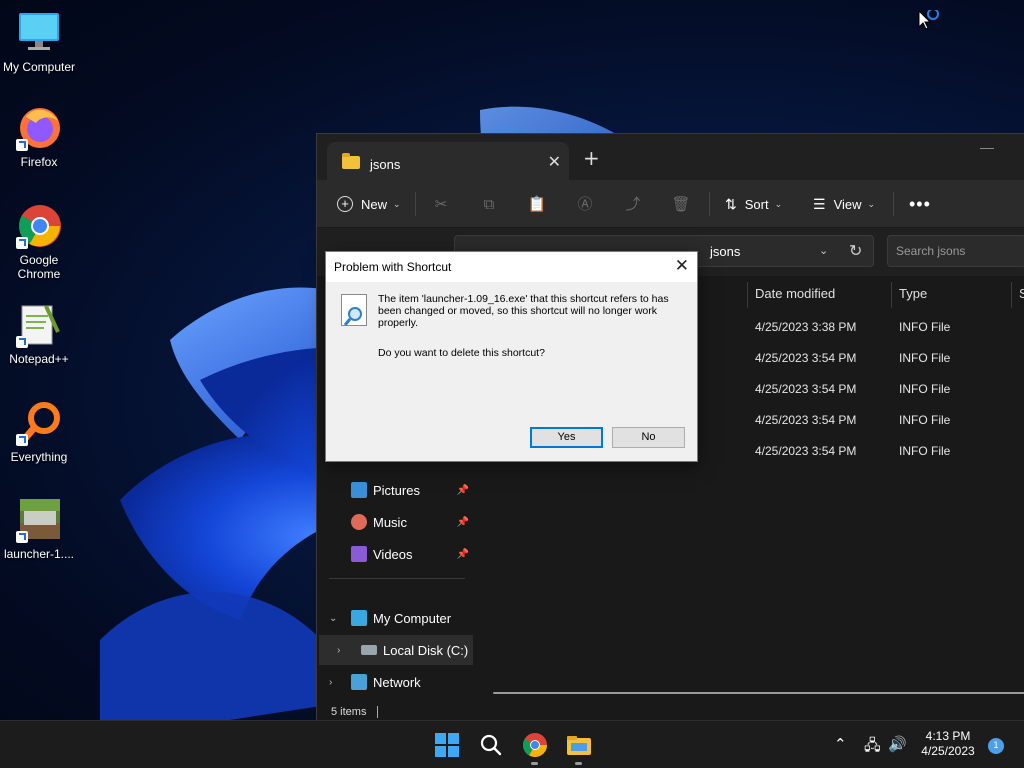 This screenshot has height=768, width=1024. Describe the element at coordinates (897, 744) in the screenshot. I see `volume-icon: 🔊` at that location.